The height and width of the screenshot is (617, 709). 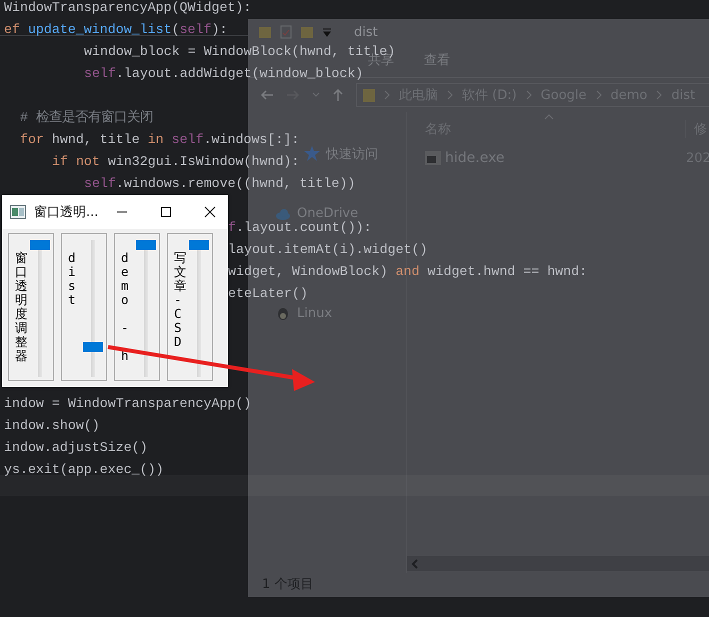 What do you see at coordinates (128, 403) in the screenshot?
I see `code-line: indow = WindowTransparencyApp()` at bounding box center [128, 403].